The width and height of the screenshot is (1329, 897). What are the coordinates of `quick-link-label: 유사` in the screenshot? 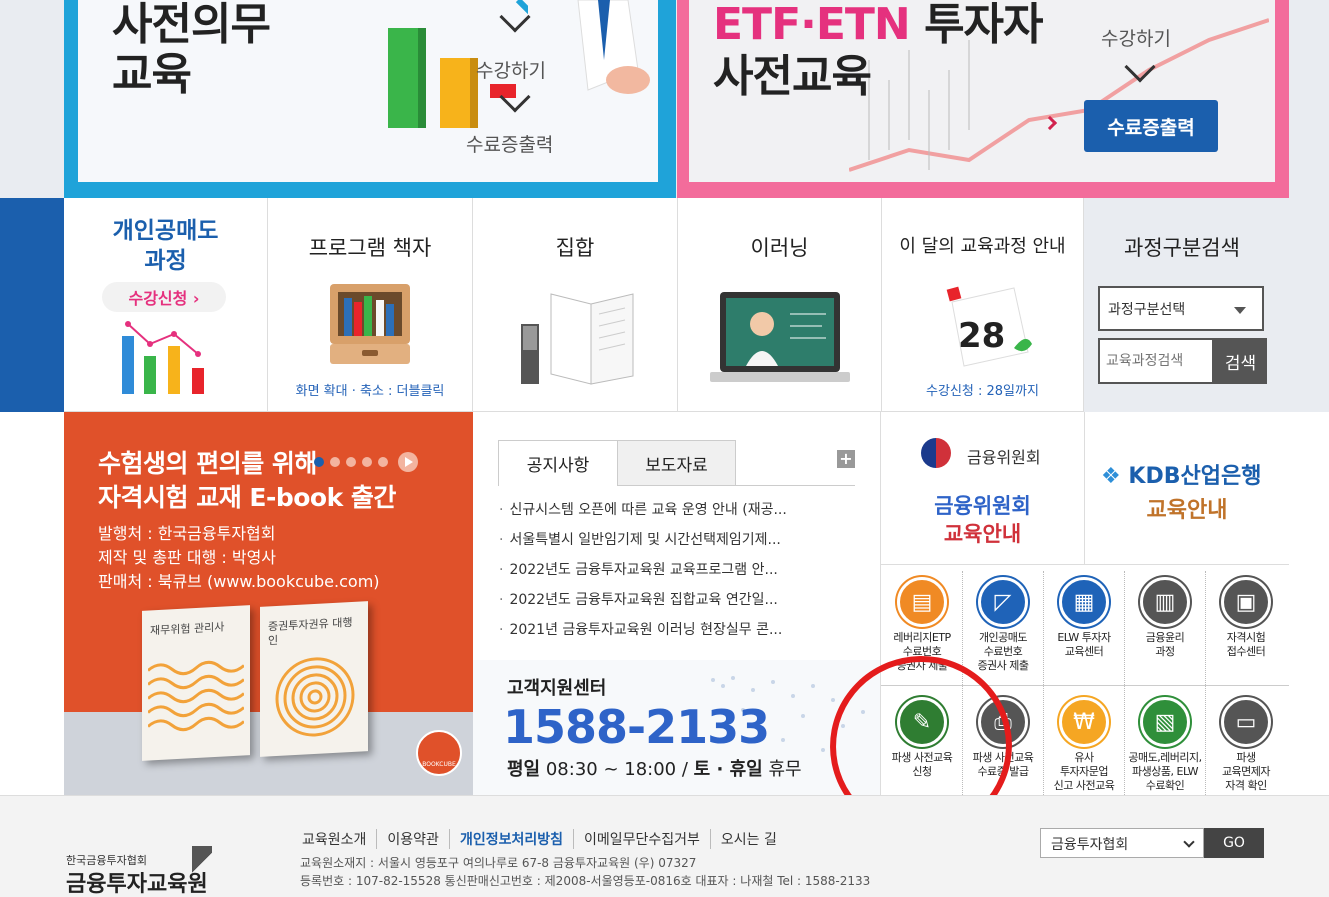 It's located at (1084, 757).